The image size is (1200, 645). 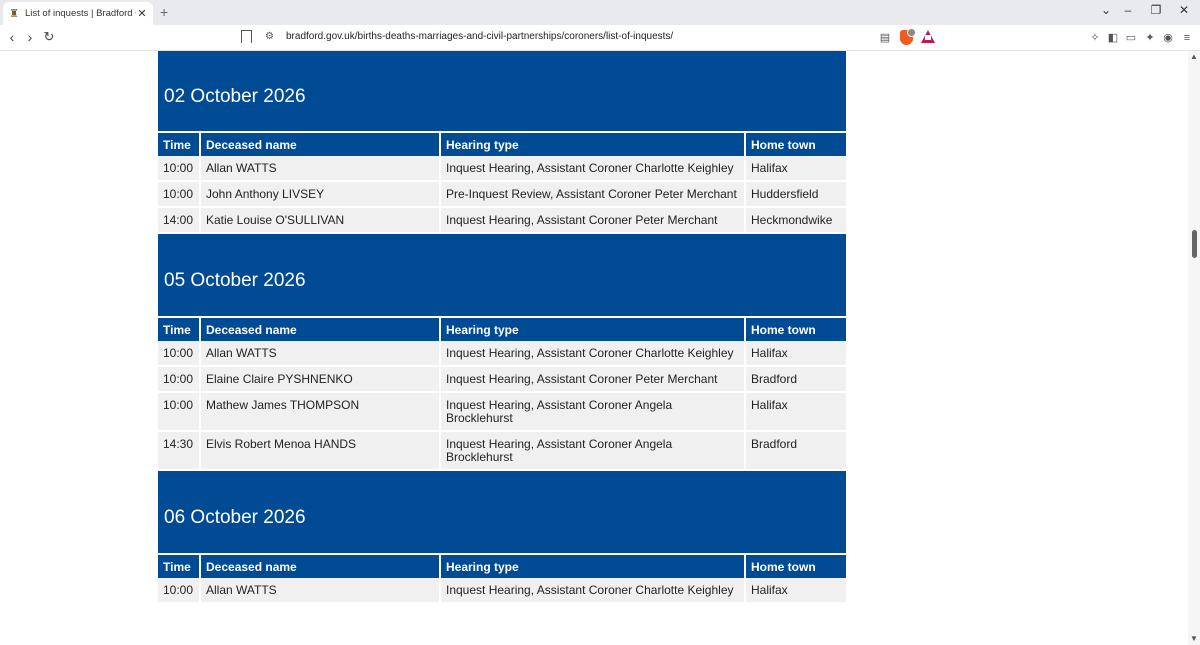 I want to click on date-heading: 02 October 2026, so click(x=502, y=91).